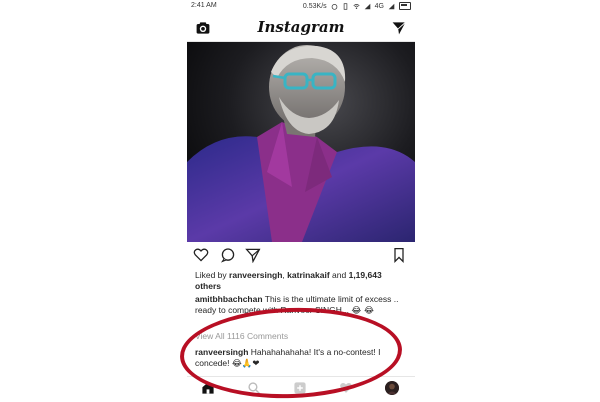  I want to click on caption-username: amitbhbachchan, so click(229, 299).